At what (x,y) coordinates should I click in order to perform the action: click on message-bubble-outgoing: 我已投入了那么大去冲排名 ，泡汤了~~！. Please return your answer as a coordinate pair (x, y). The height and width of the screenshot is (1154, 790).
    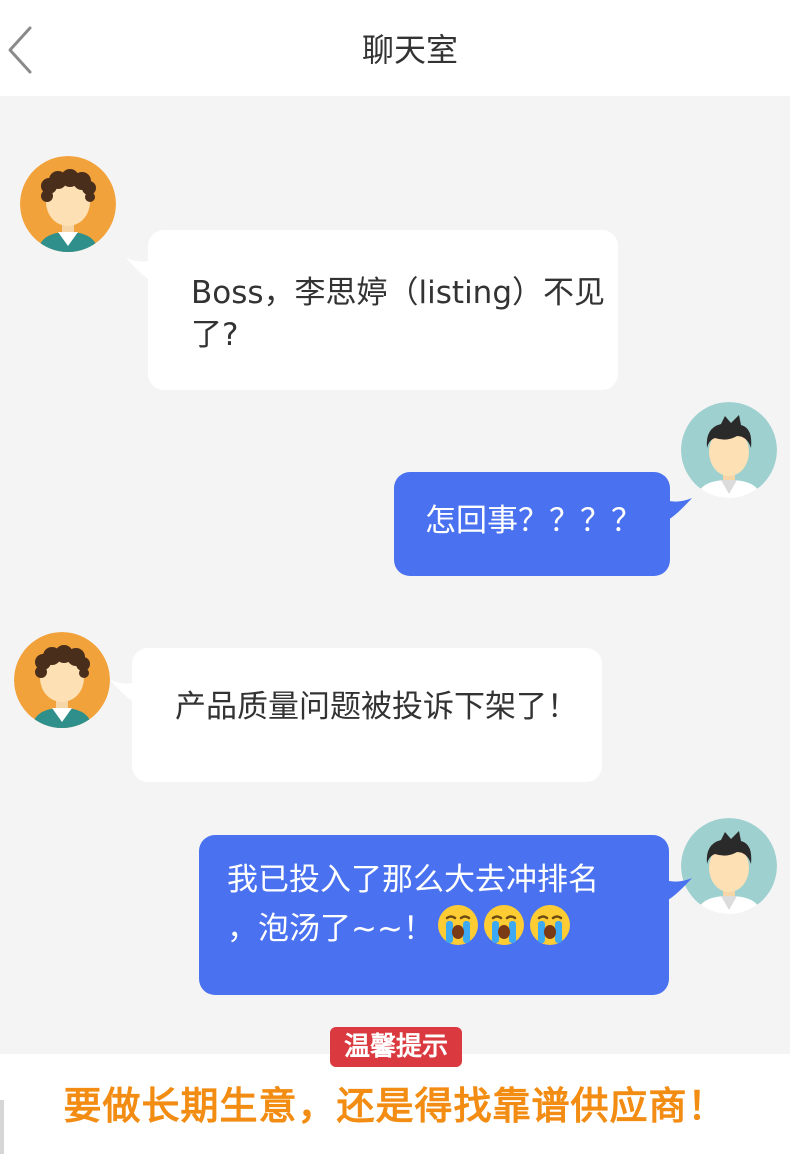
    Looking at the image, I should click on (434, 915).